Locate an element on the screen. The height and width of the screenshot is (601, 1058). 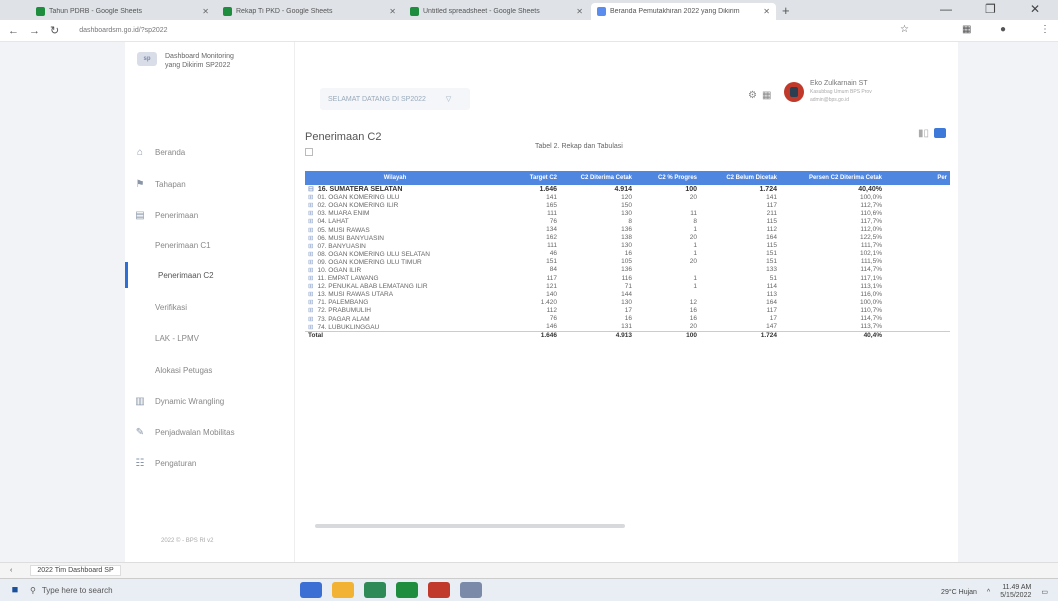
close-window-icon: ✕ is located at coordinates (1035, 9).